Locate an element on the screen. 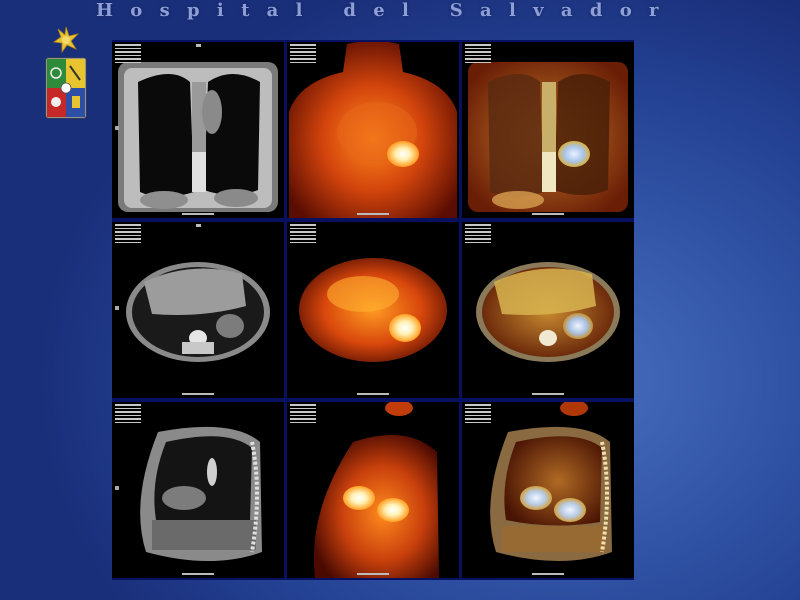  axial-fused-panel is located at coordinates (548, 310).